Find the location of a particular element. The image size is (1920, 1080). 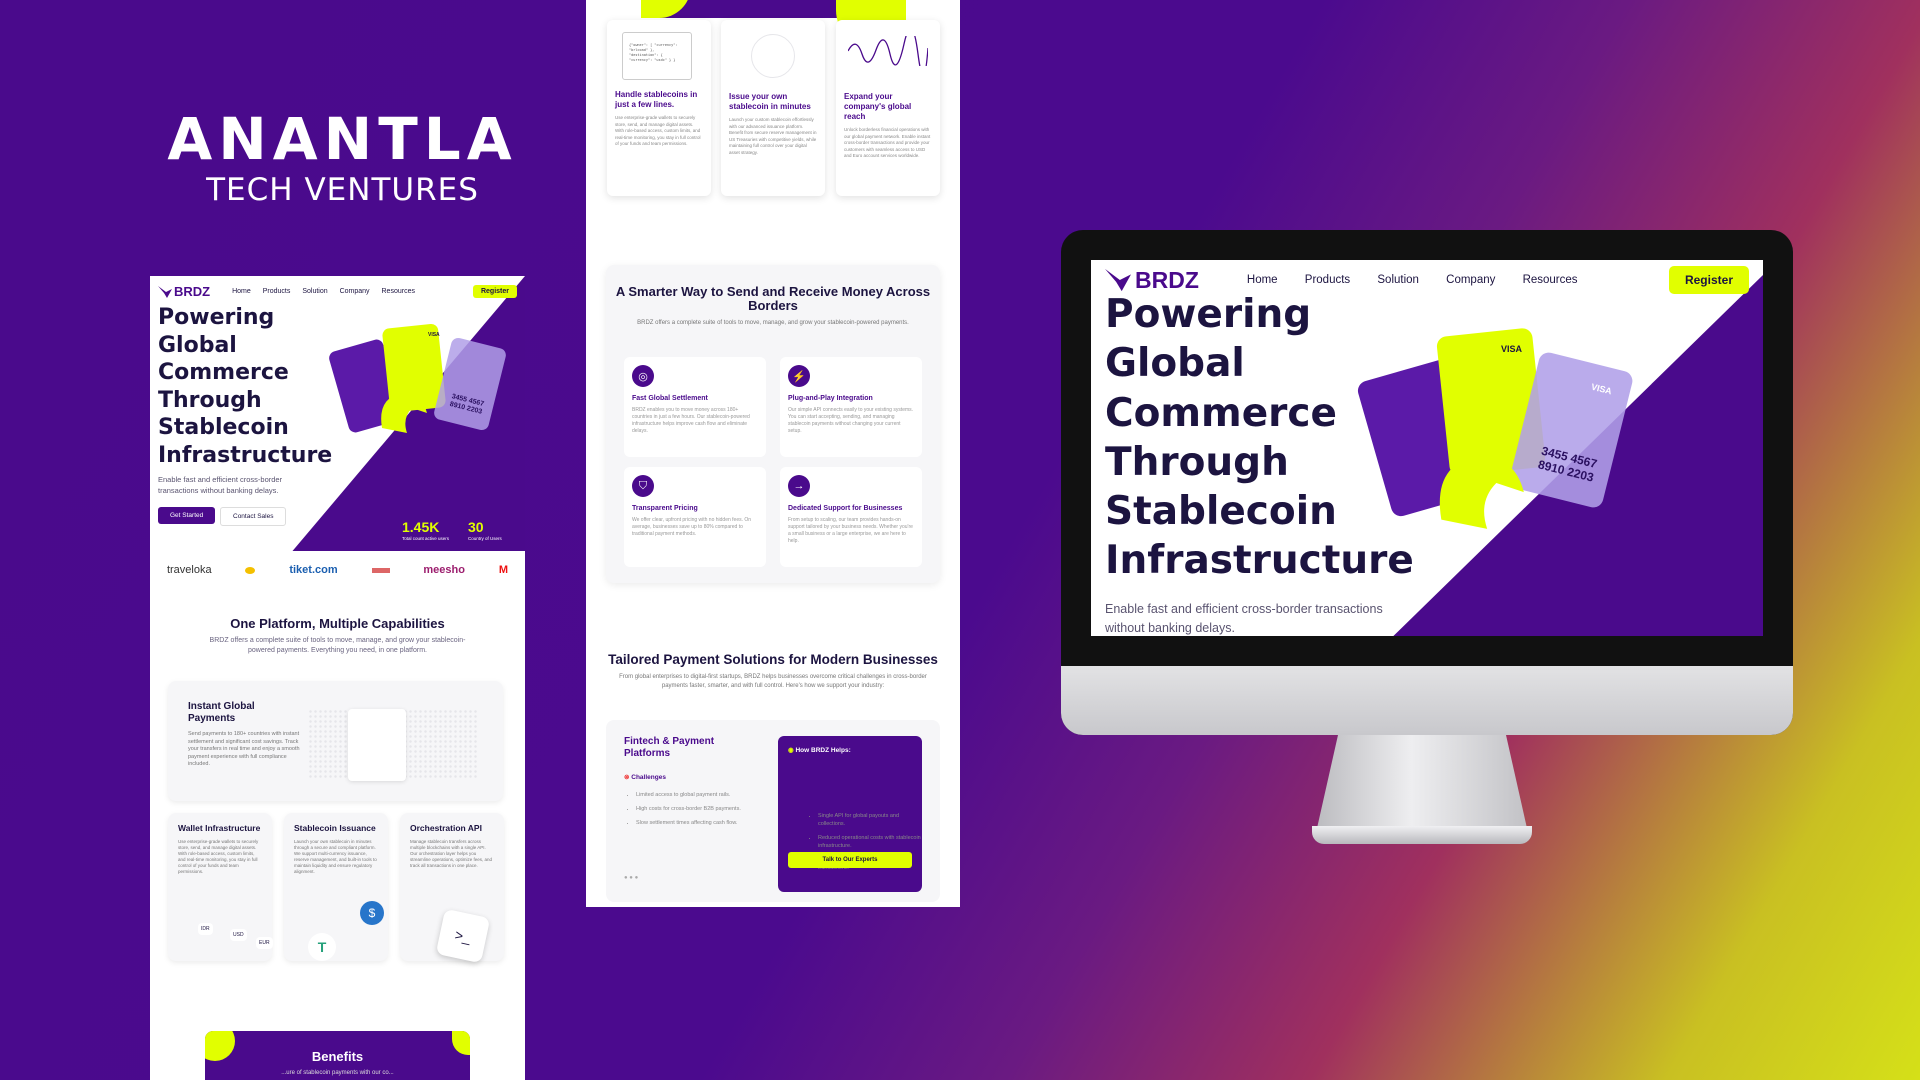

platform-title: One Platform, Multiple Capabilities is located at coordinates (337, 623).